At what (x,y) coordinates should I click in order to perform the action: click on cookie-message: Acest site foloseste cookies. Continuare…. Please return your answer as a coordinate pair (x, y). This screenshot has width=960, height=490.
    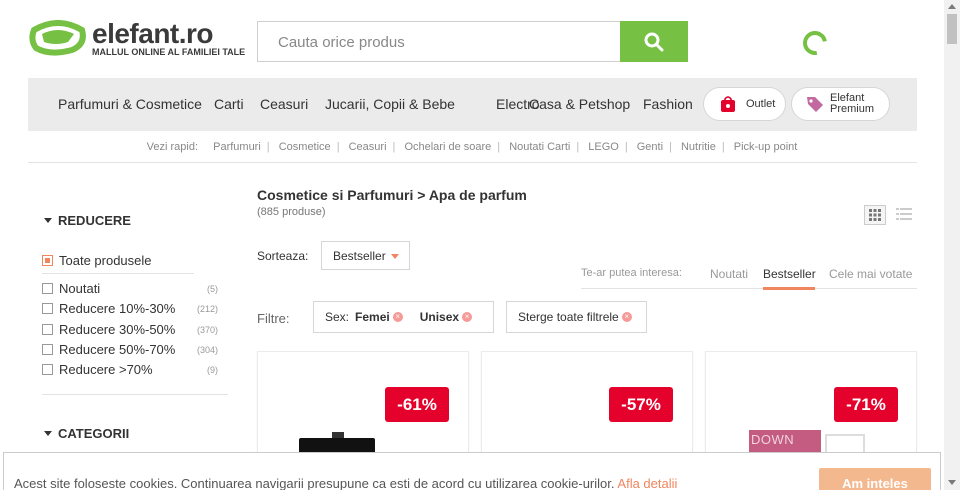
    Looking at the image, I should click on (314, 483).